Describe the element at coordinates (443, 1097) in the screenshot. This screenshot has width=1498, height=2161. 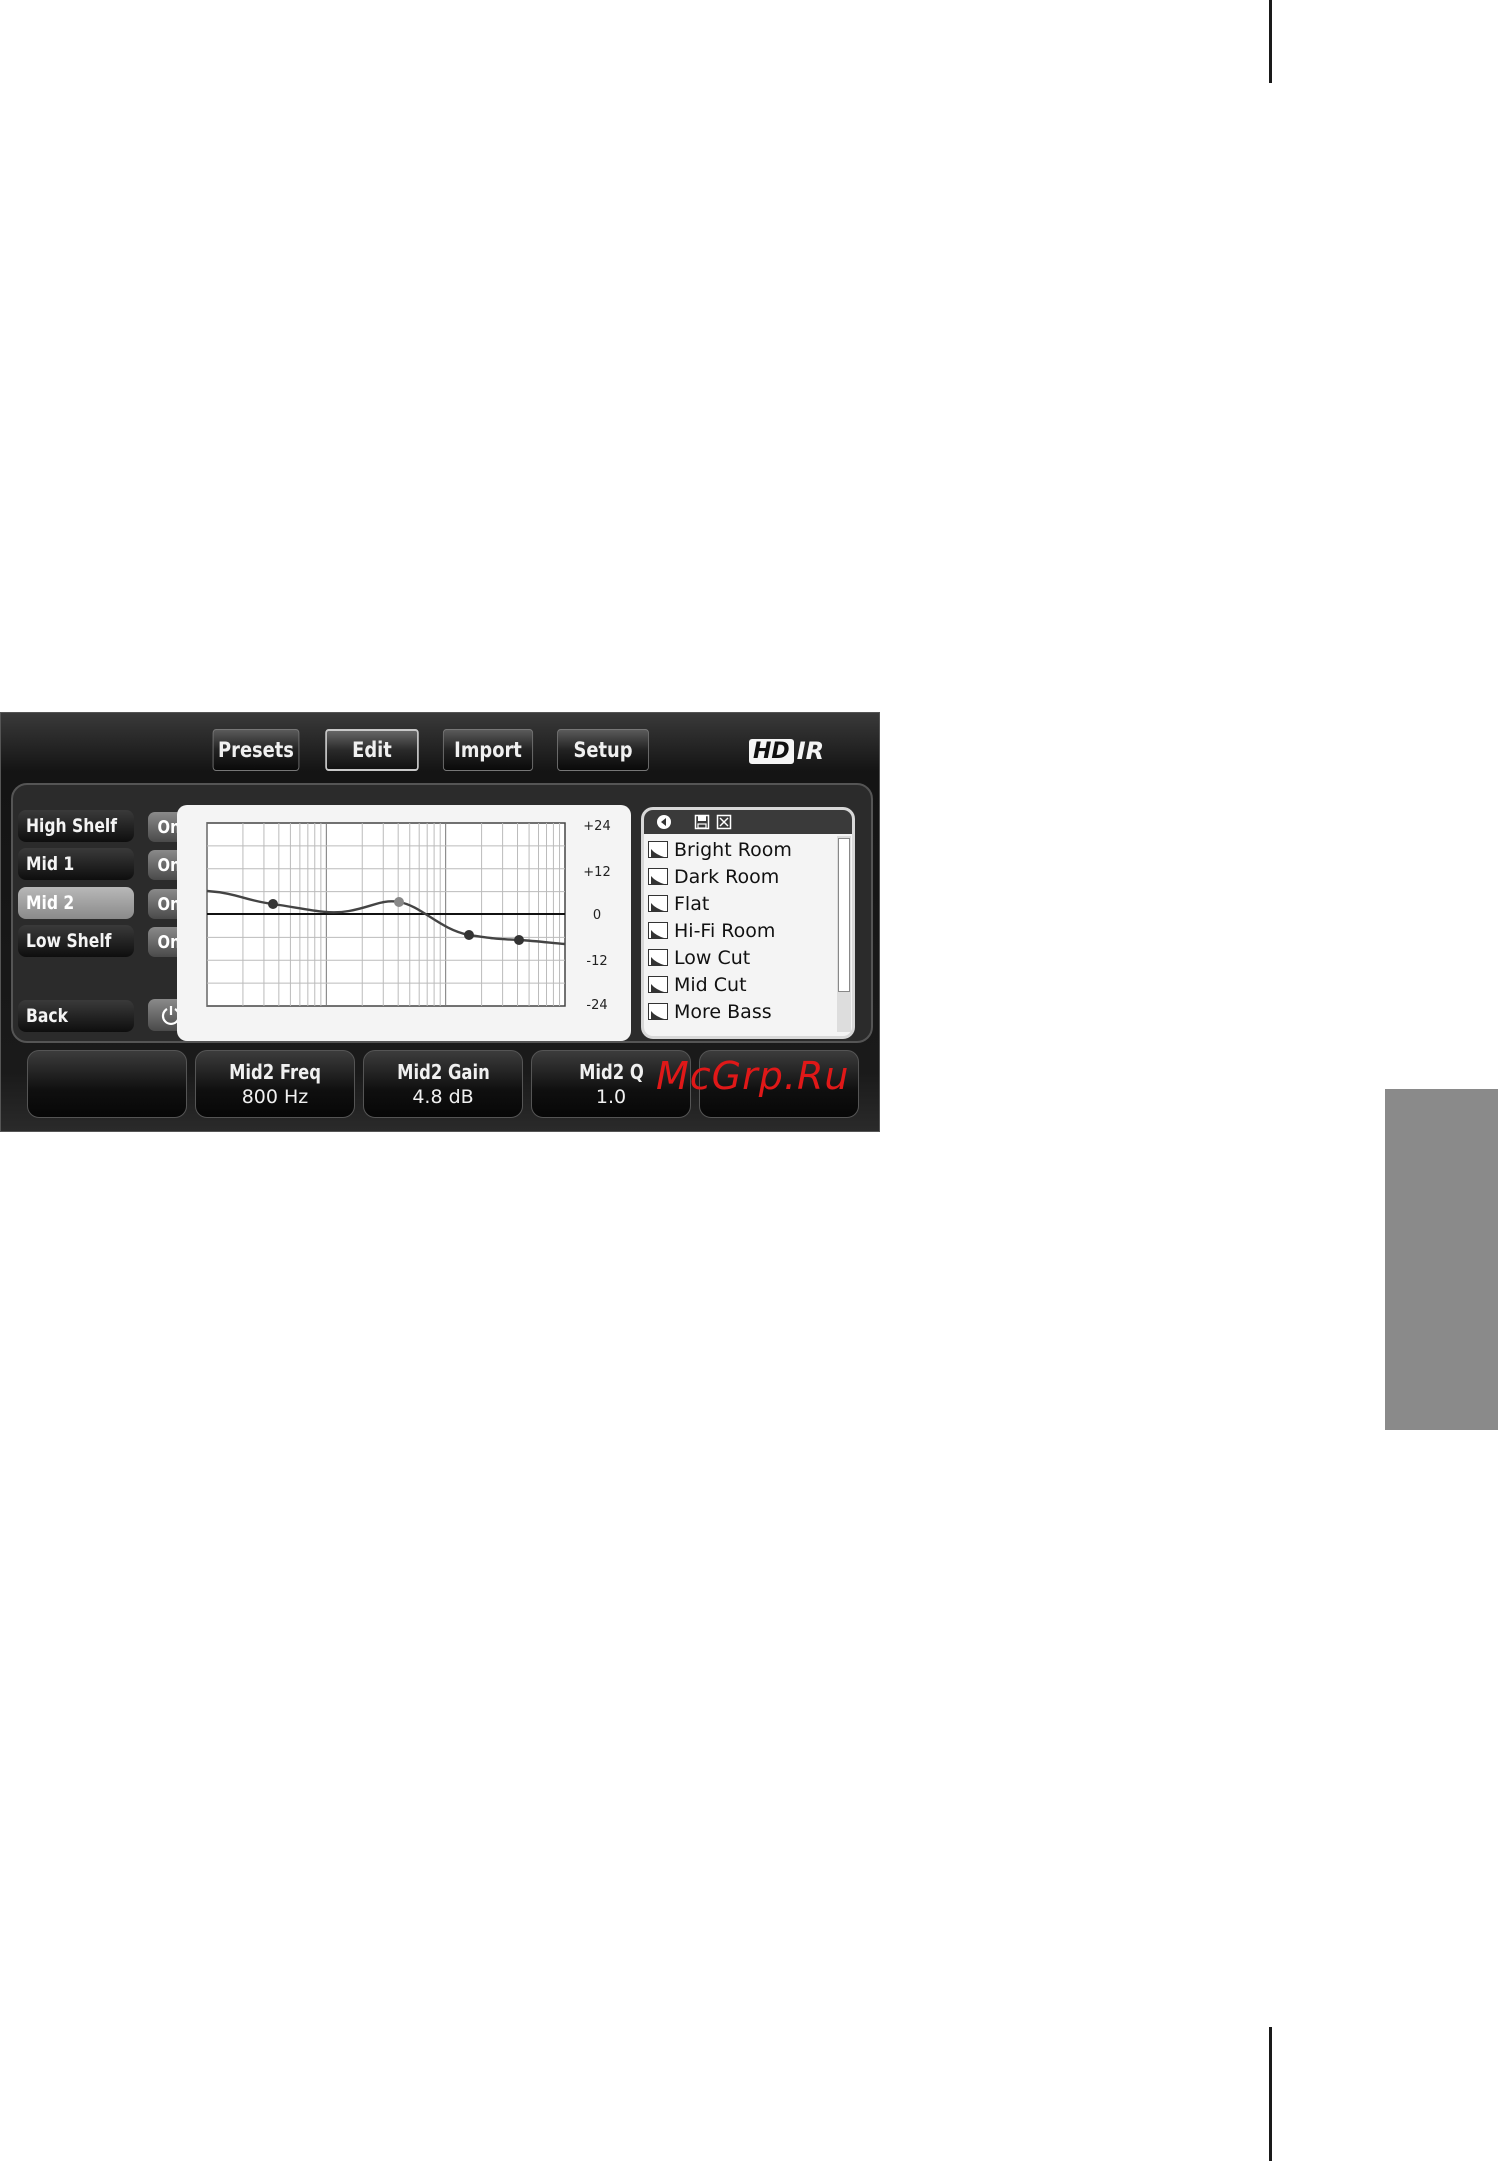
I see `param-value: 4.8 dB` at that location.